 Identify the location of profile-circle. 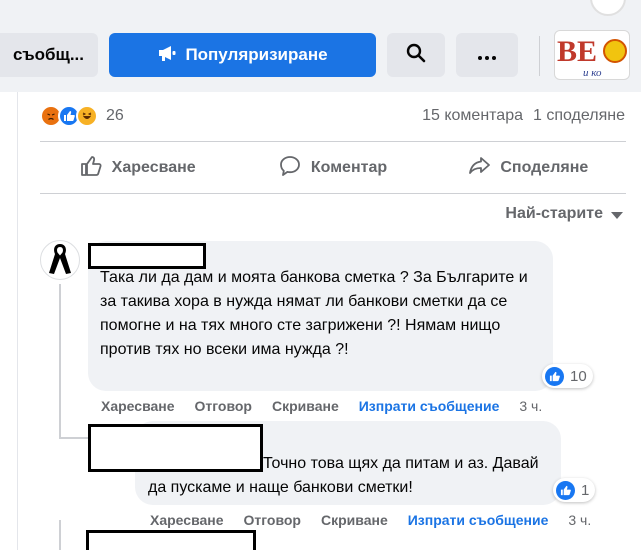
(608, 8).